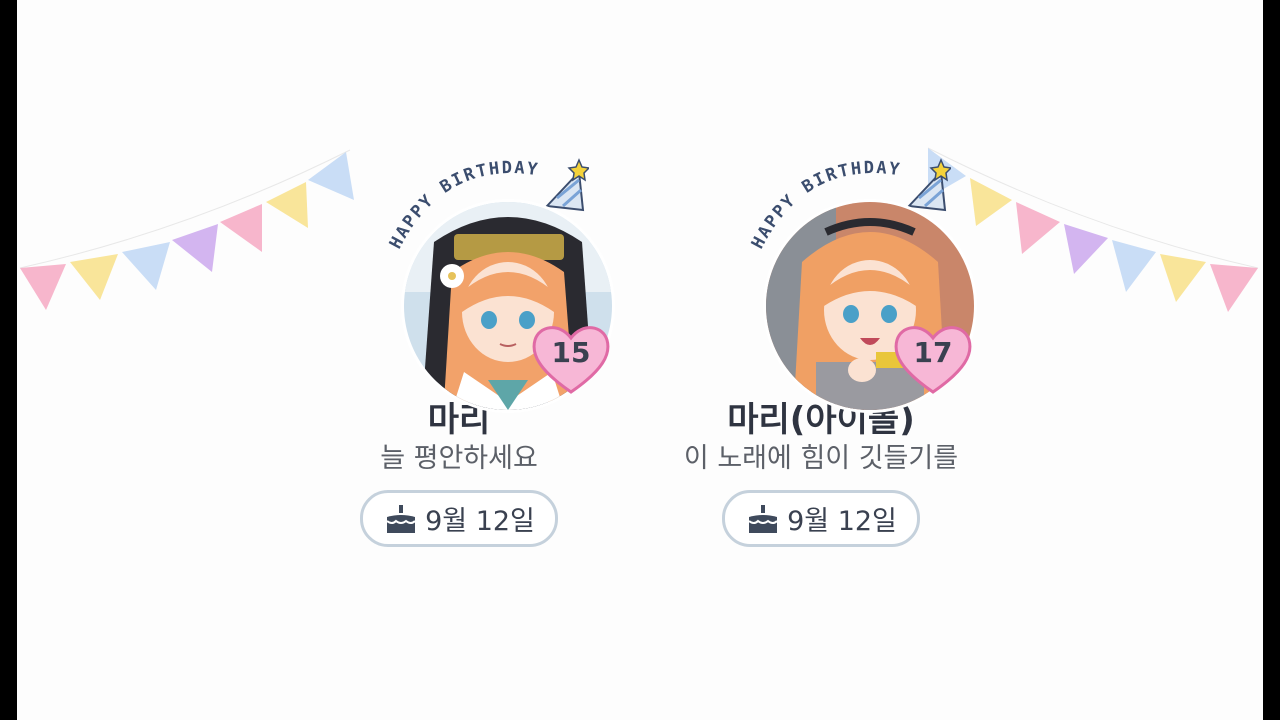  Describe the element at coordinates (571, 352) in the screenshot. I see `level-number: 15` at that location.